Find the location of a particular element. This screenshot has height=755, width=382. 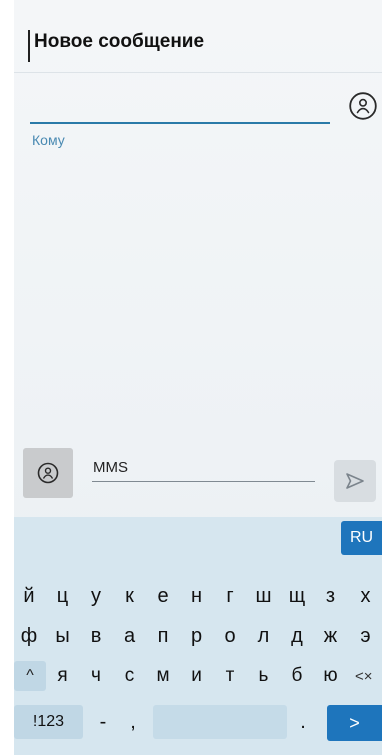

key-row1-4: к is located at coordinates (130, 596).